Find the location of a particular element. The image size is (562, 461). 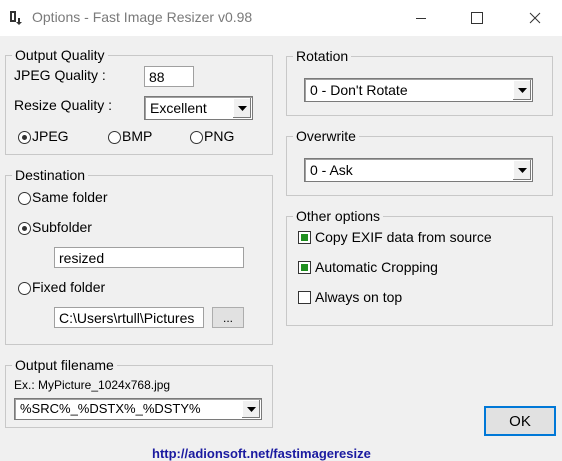

same-folder-label: Same folder is located at coordinates (69, 197).